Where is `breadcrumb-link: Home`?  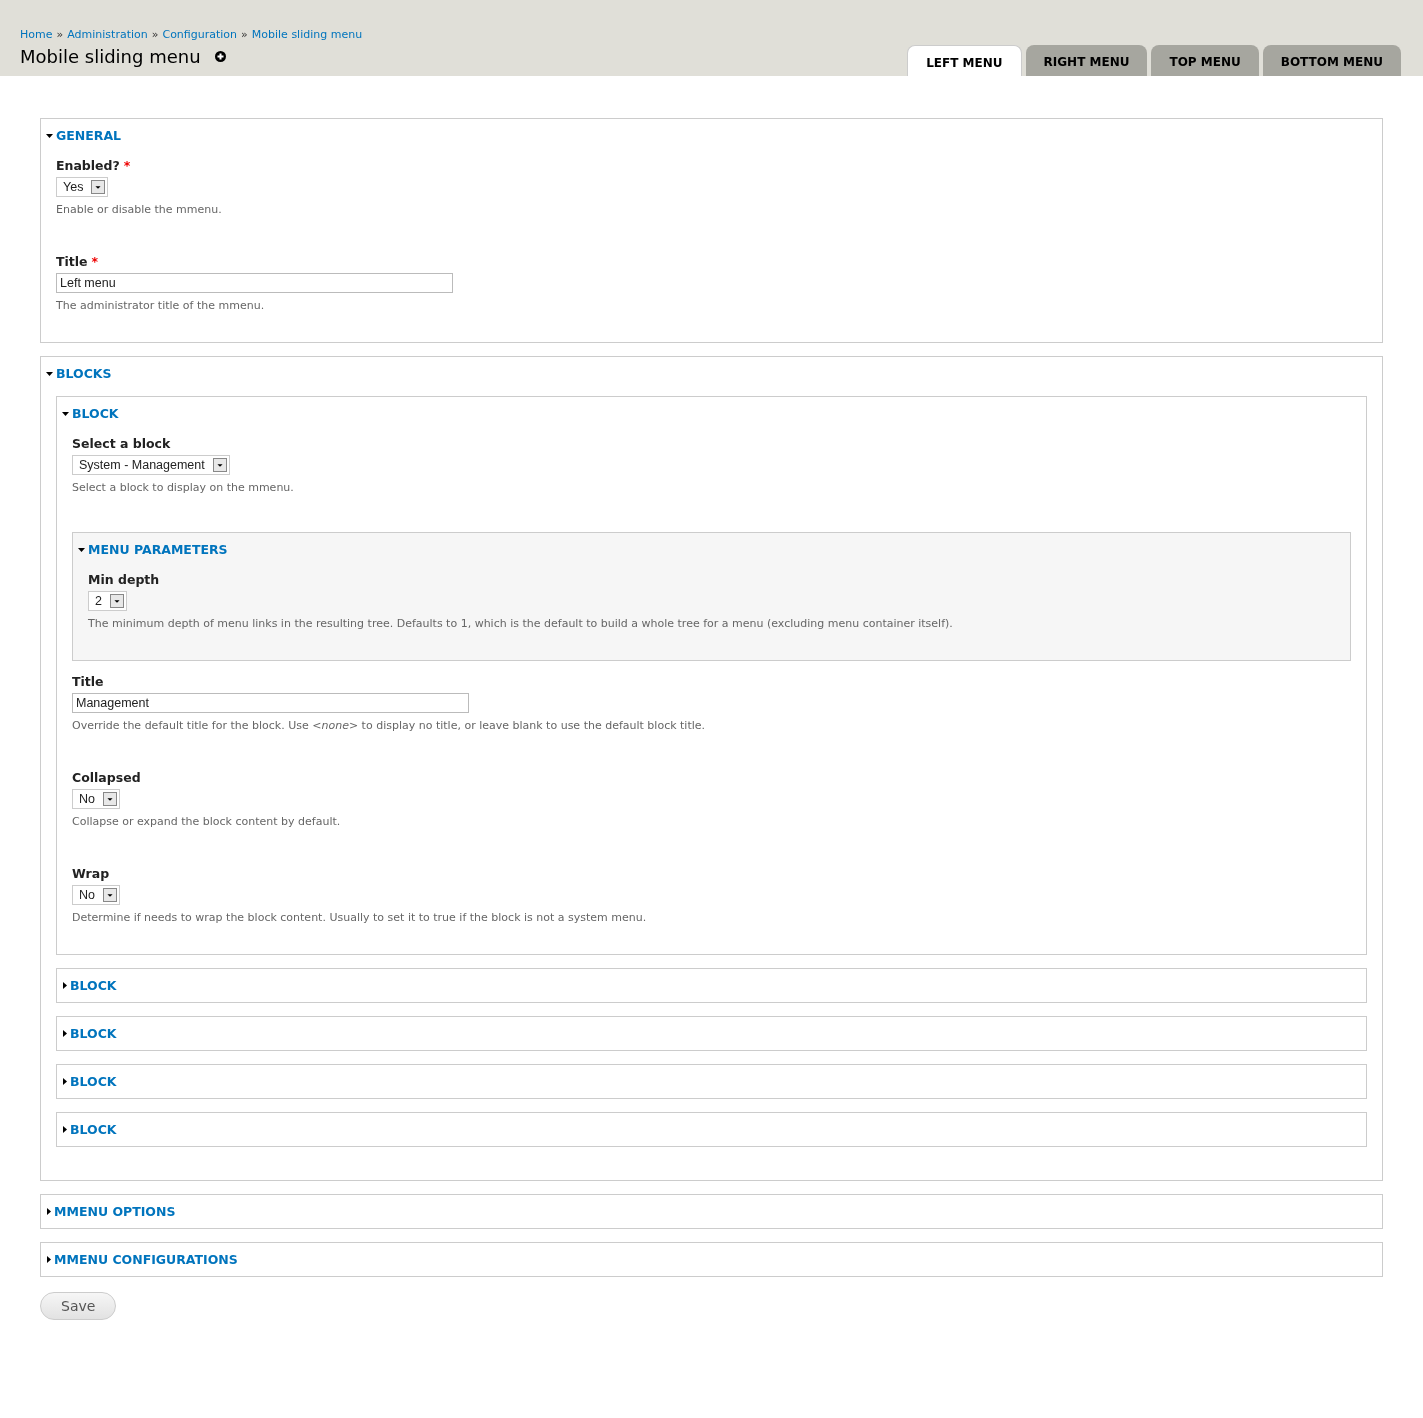
breadcrumb-link: Home is located at coordinates (36, 34).